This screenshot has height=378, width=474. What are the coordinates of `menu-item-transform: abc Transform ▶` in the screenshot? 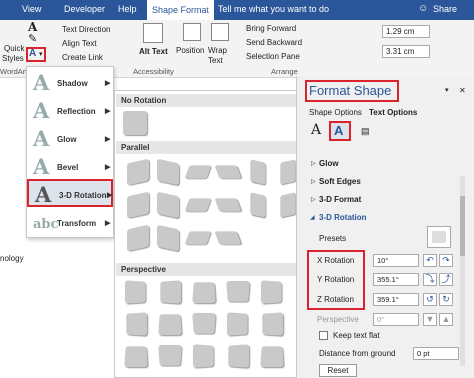 It's located at (70, 223).